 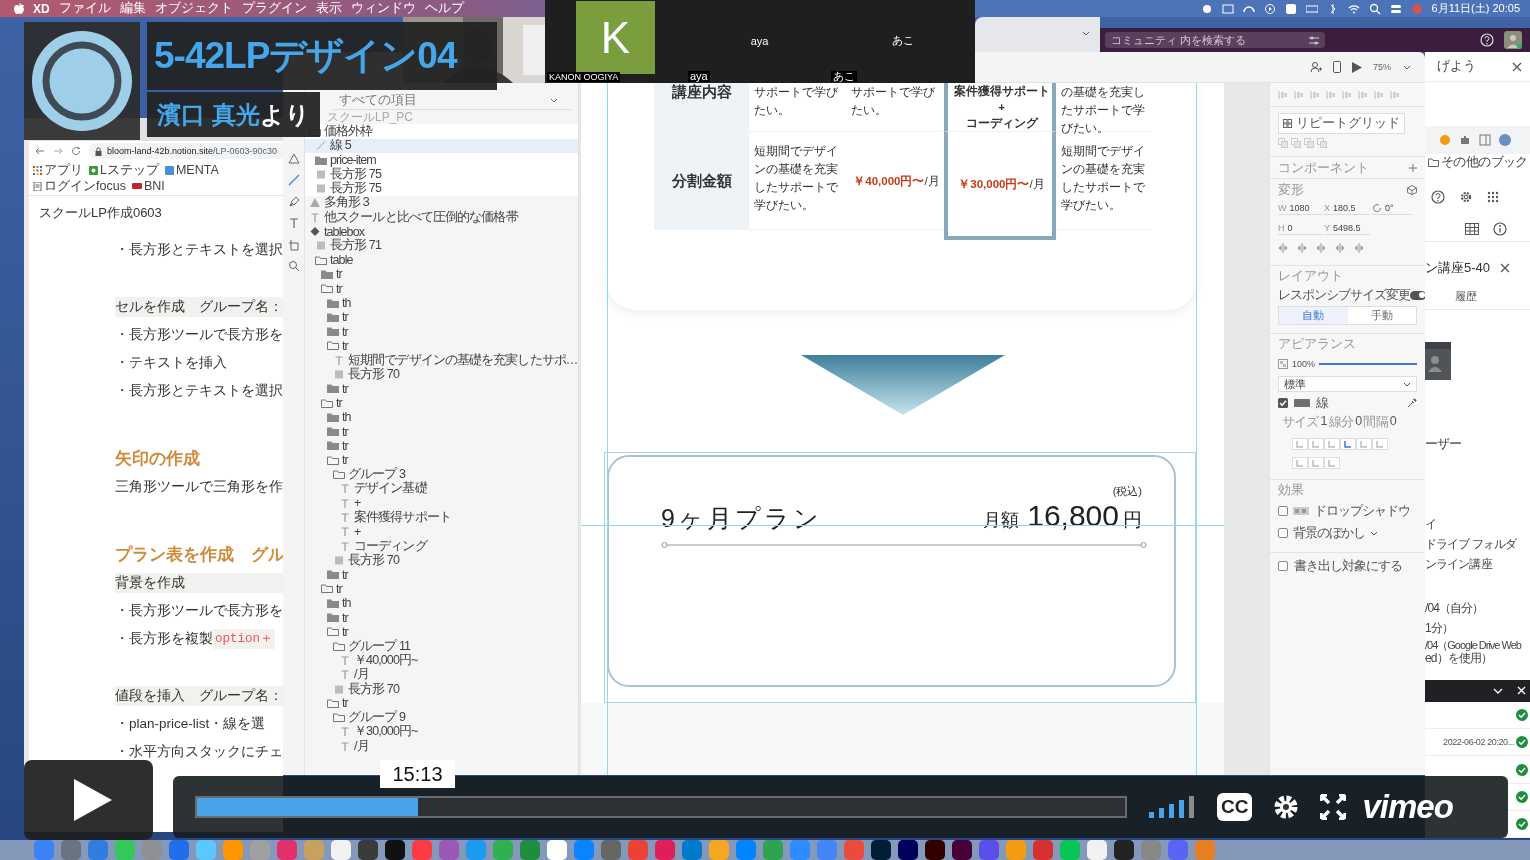 What do you see at coordinates (441, 503) in the screenshot?
I see `layer-item: +` at bounding box center [441, 503].